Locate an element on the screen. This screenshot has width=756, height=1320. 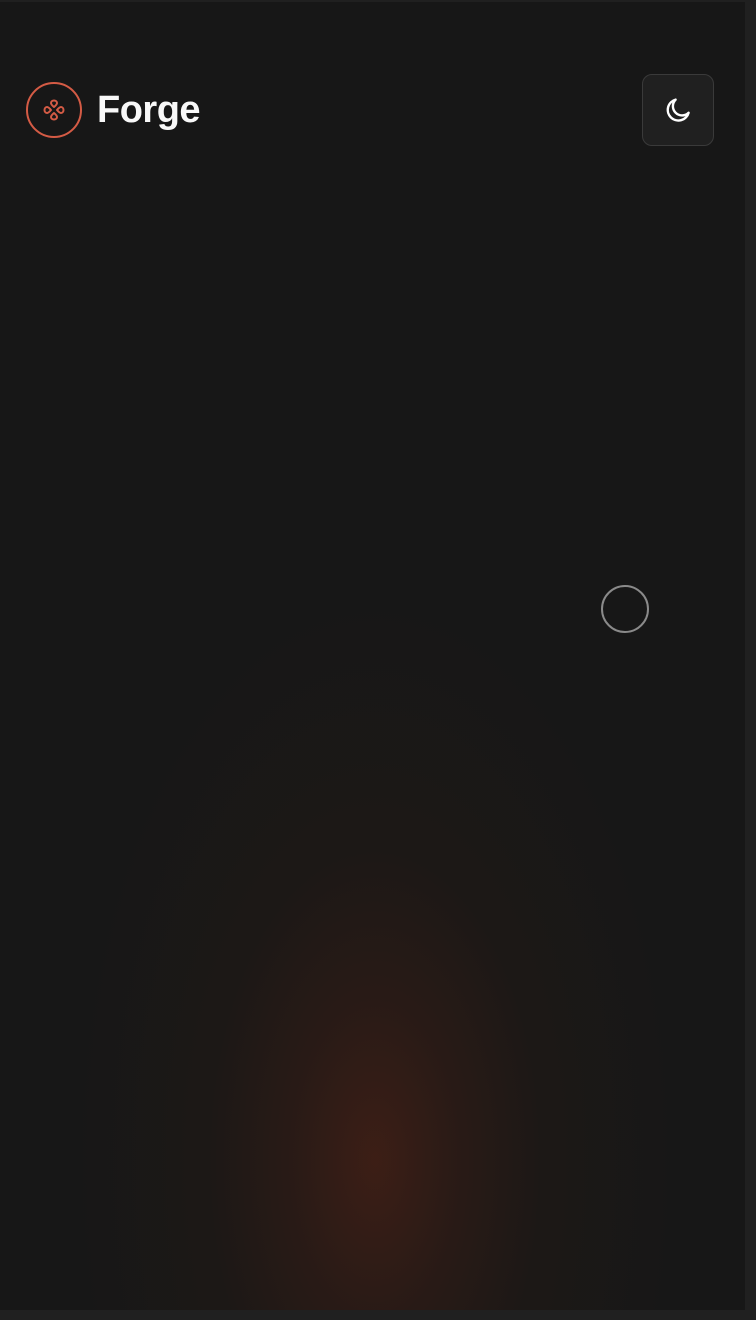
moon-icon is located at coordinates (678, 110).